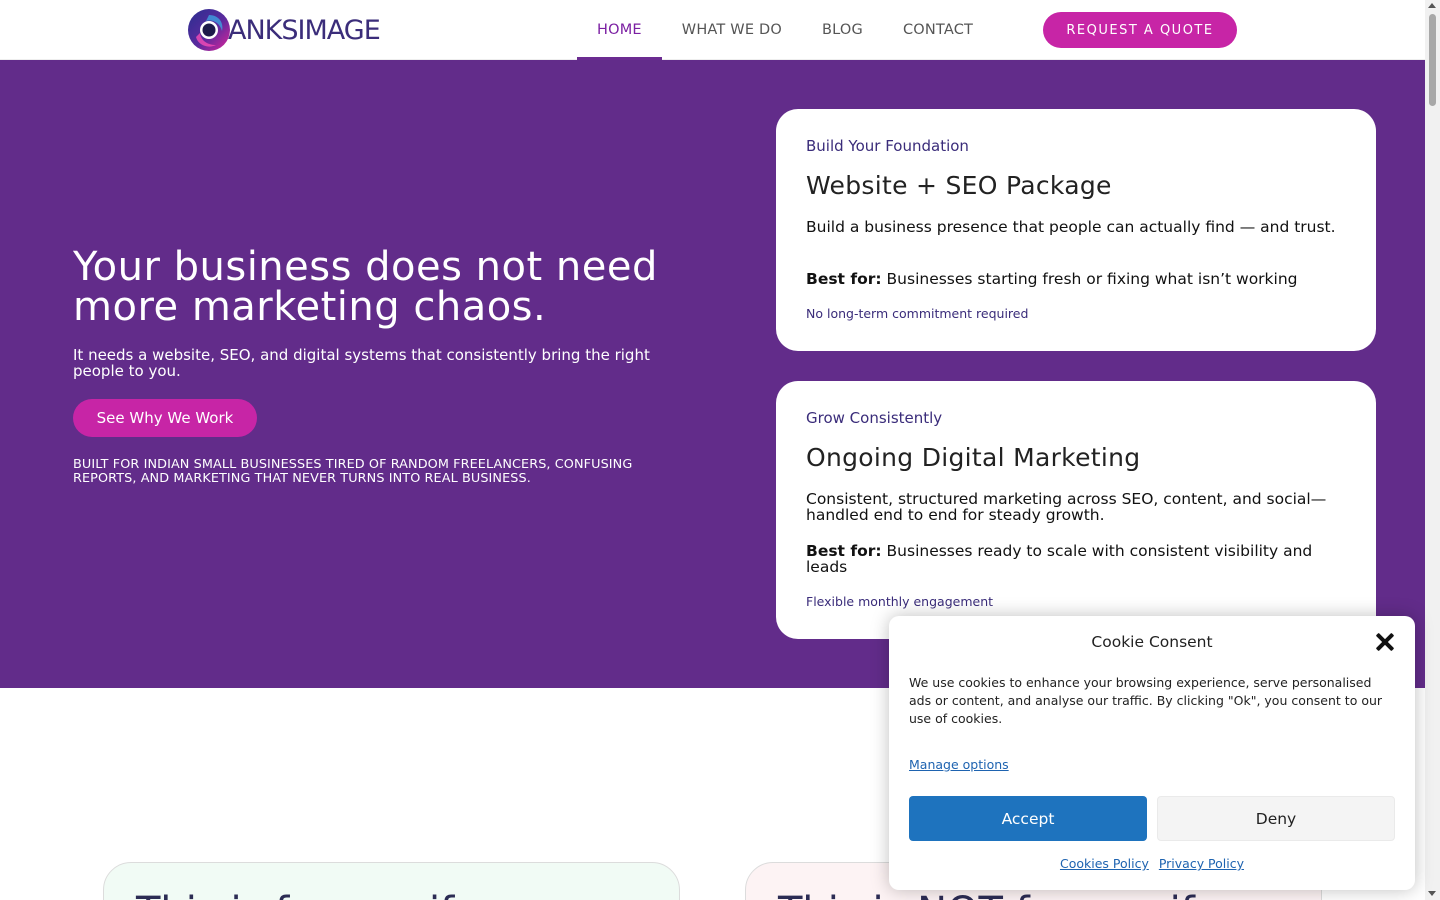 This screenshot has width=1440, height=900. What do you see at coordinates (1385, 642) in the screenshot?
I see `close-icon` at bounding box center [1385, 642].